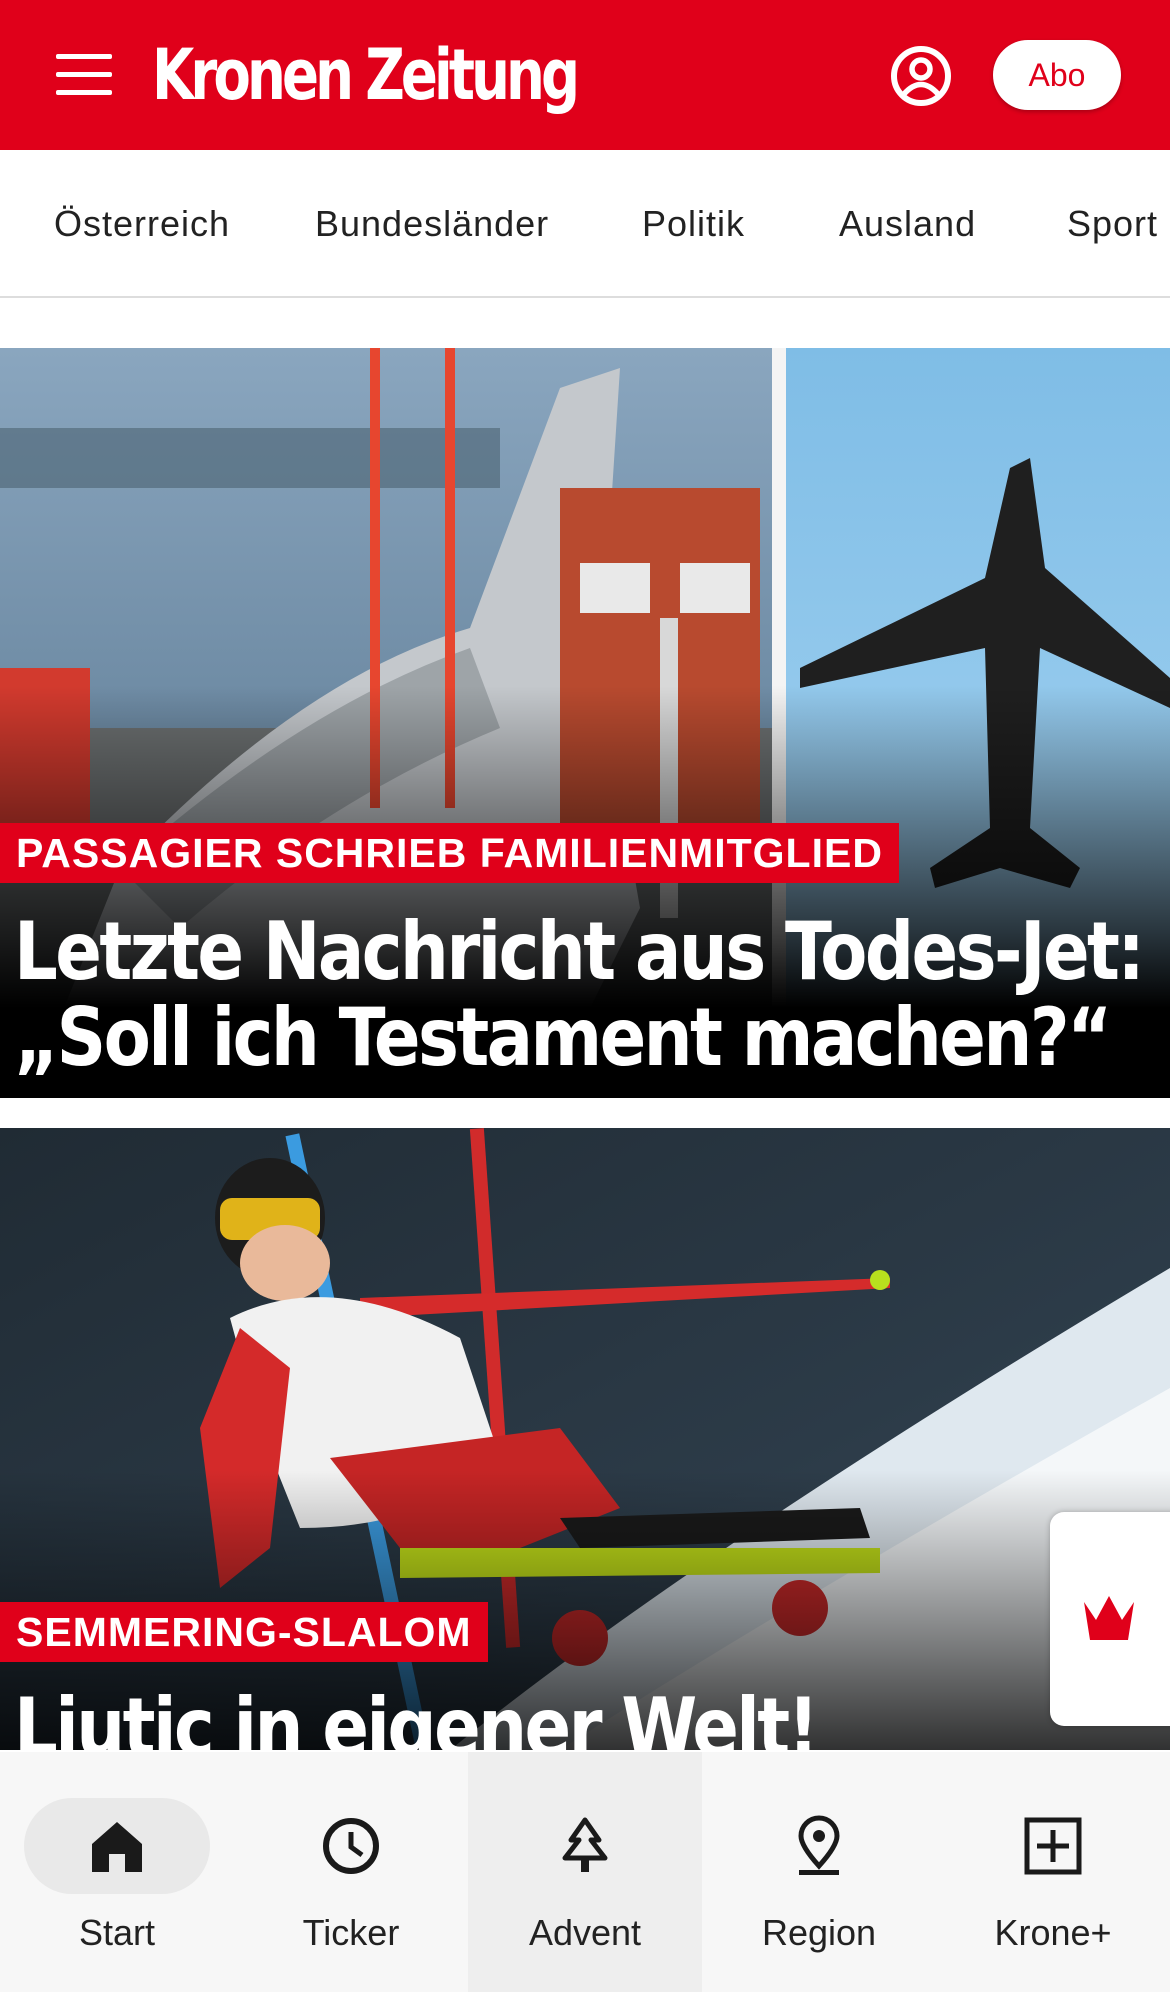 This screenshot has width=1170, height=1992. I want to click on bottom-nav-ticker: Ticker, so click(351, 1872).